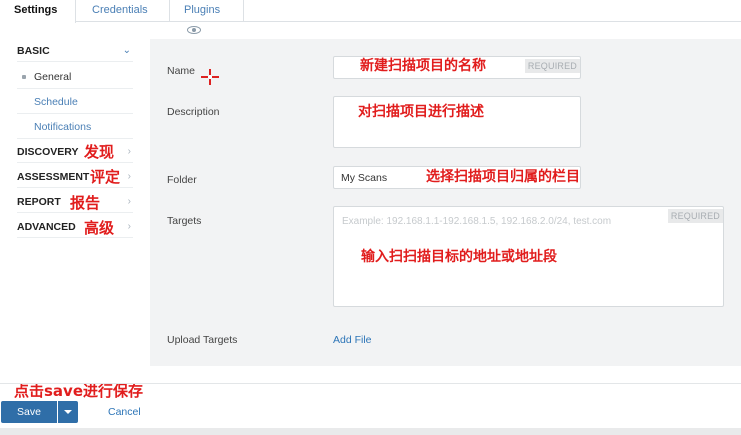  I want to click on eye-icon, so click(194, 30).